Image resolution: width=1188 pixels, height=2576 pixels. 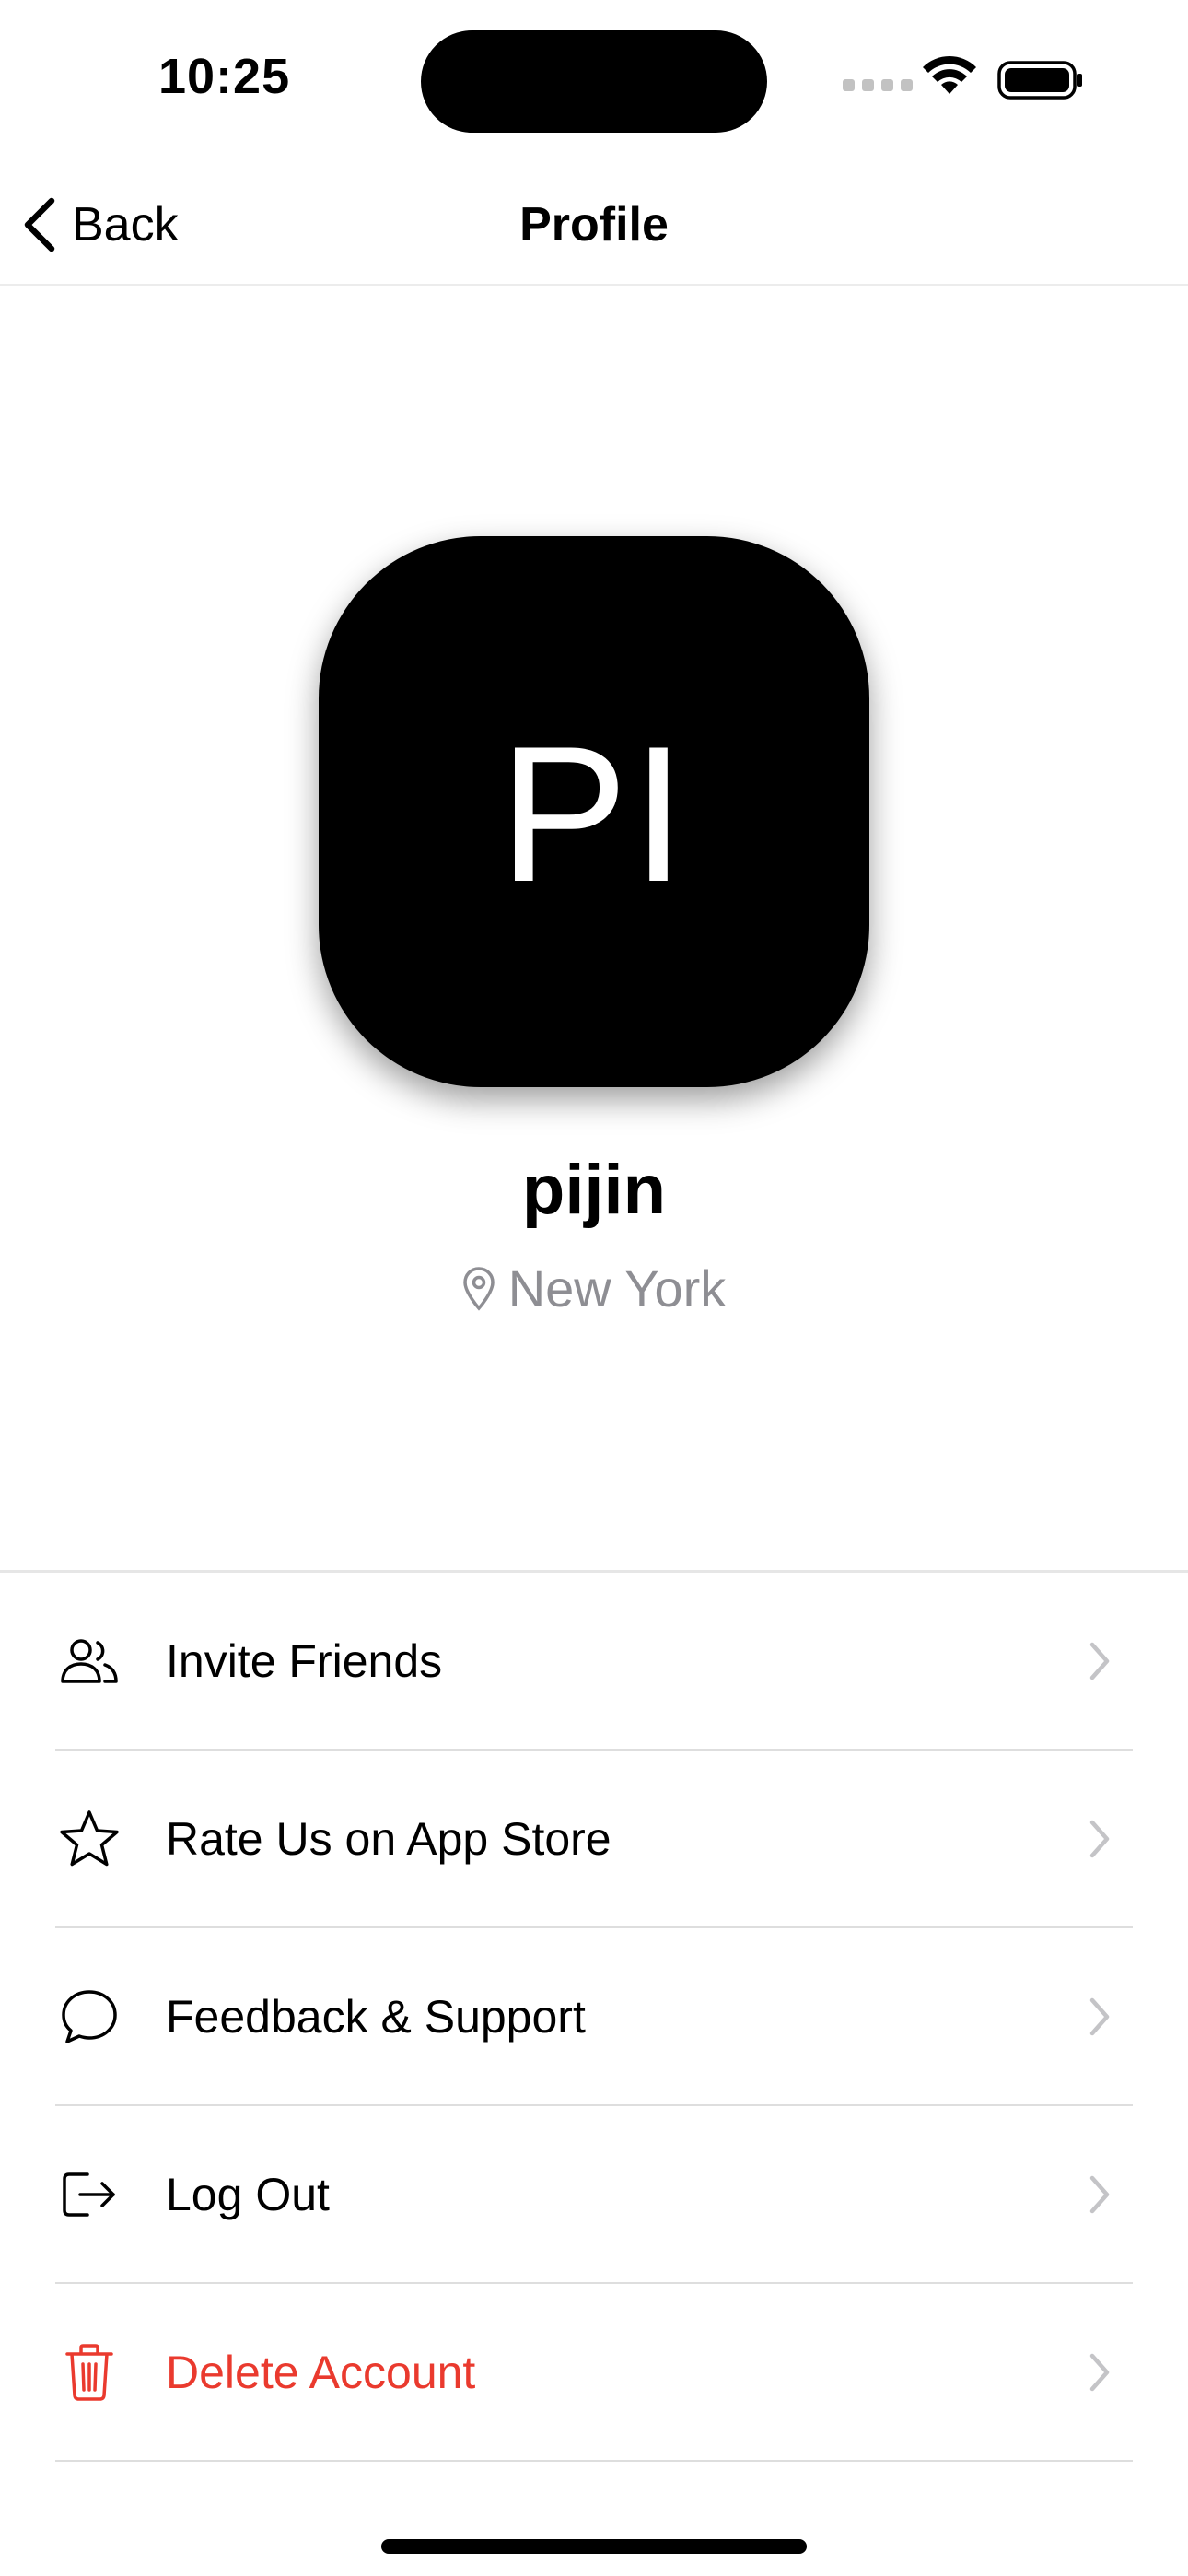 I want to click on menu-item-rate-us: Rate Us on App Store, so click(x=594, y=1839).